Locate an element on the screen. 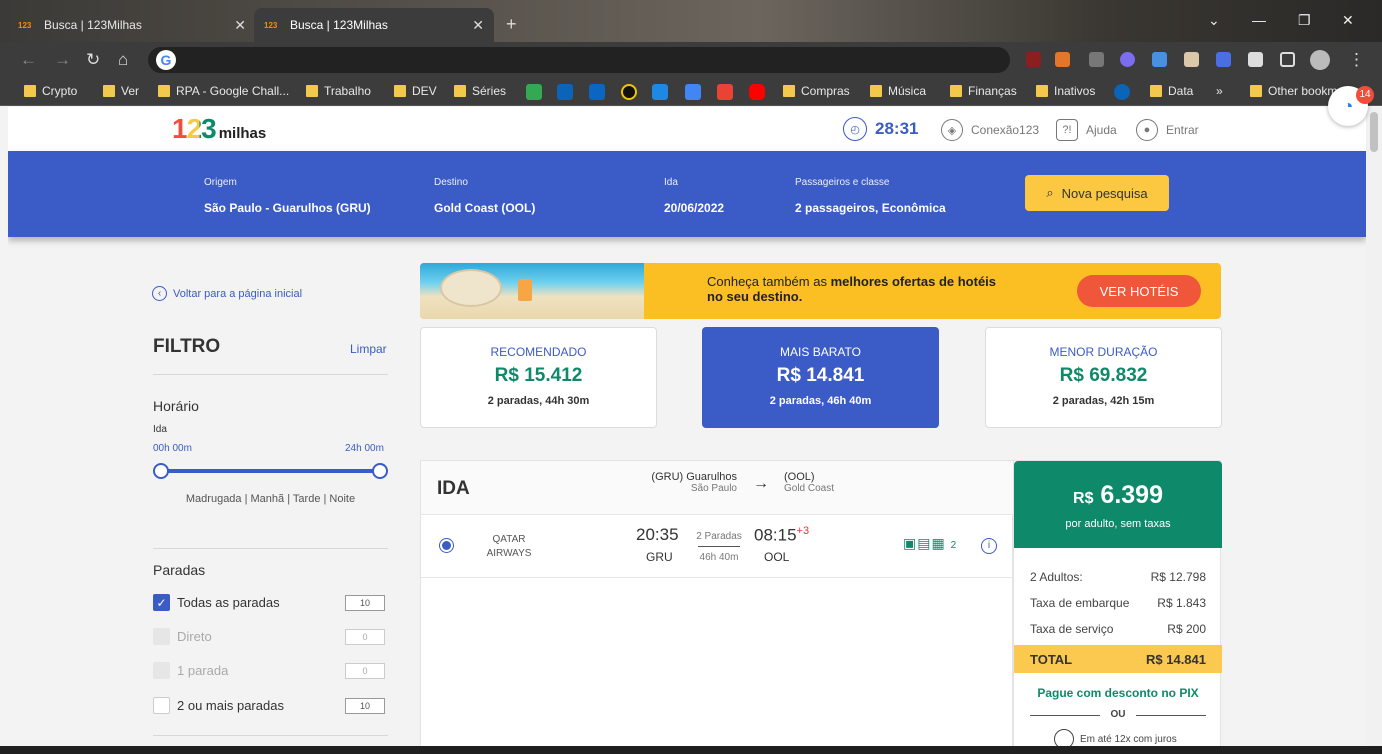  browser-tab-1: 123 Busca | 123Milhas ✕ is located at coordinates (132, 25).